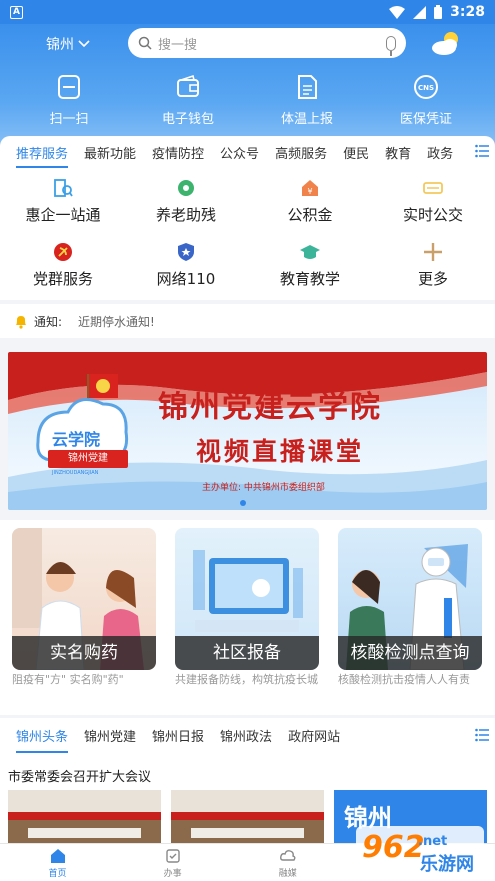  What do you see at coordinates (247, 653) in the screenshot?
I see `feature-card-label: 社区报备` at bounding box center [247, 653].